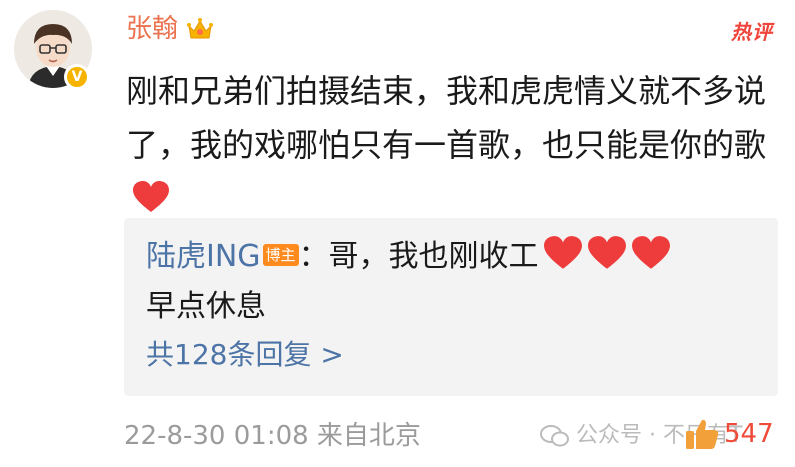 The image size is (795, 467). What do you see at coordinates (272, 436) in the screenshot?
I see `comment-timestamp: 22-8-30 01:08 来自北京` at bounding box center [272, 436].